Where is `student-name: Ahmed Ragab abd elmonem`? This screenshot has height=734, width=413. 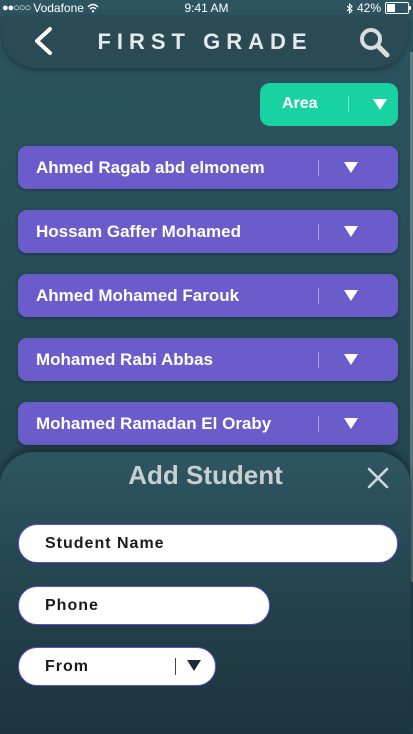 student-name: Ahmed Ragab abd elmonem is located at coordinates (150, 167).